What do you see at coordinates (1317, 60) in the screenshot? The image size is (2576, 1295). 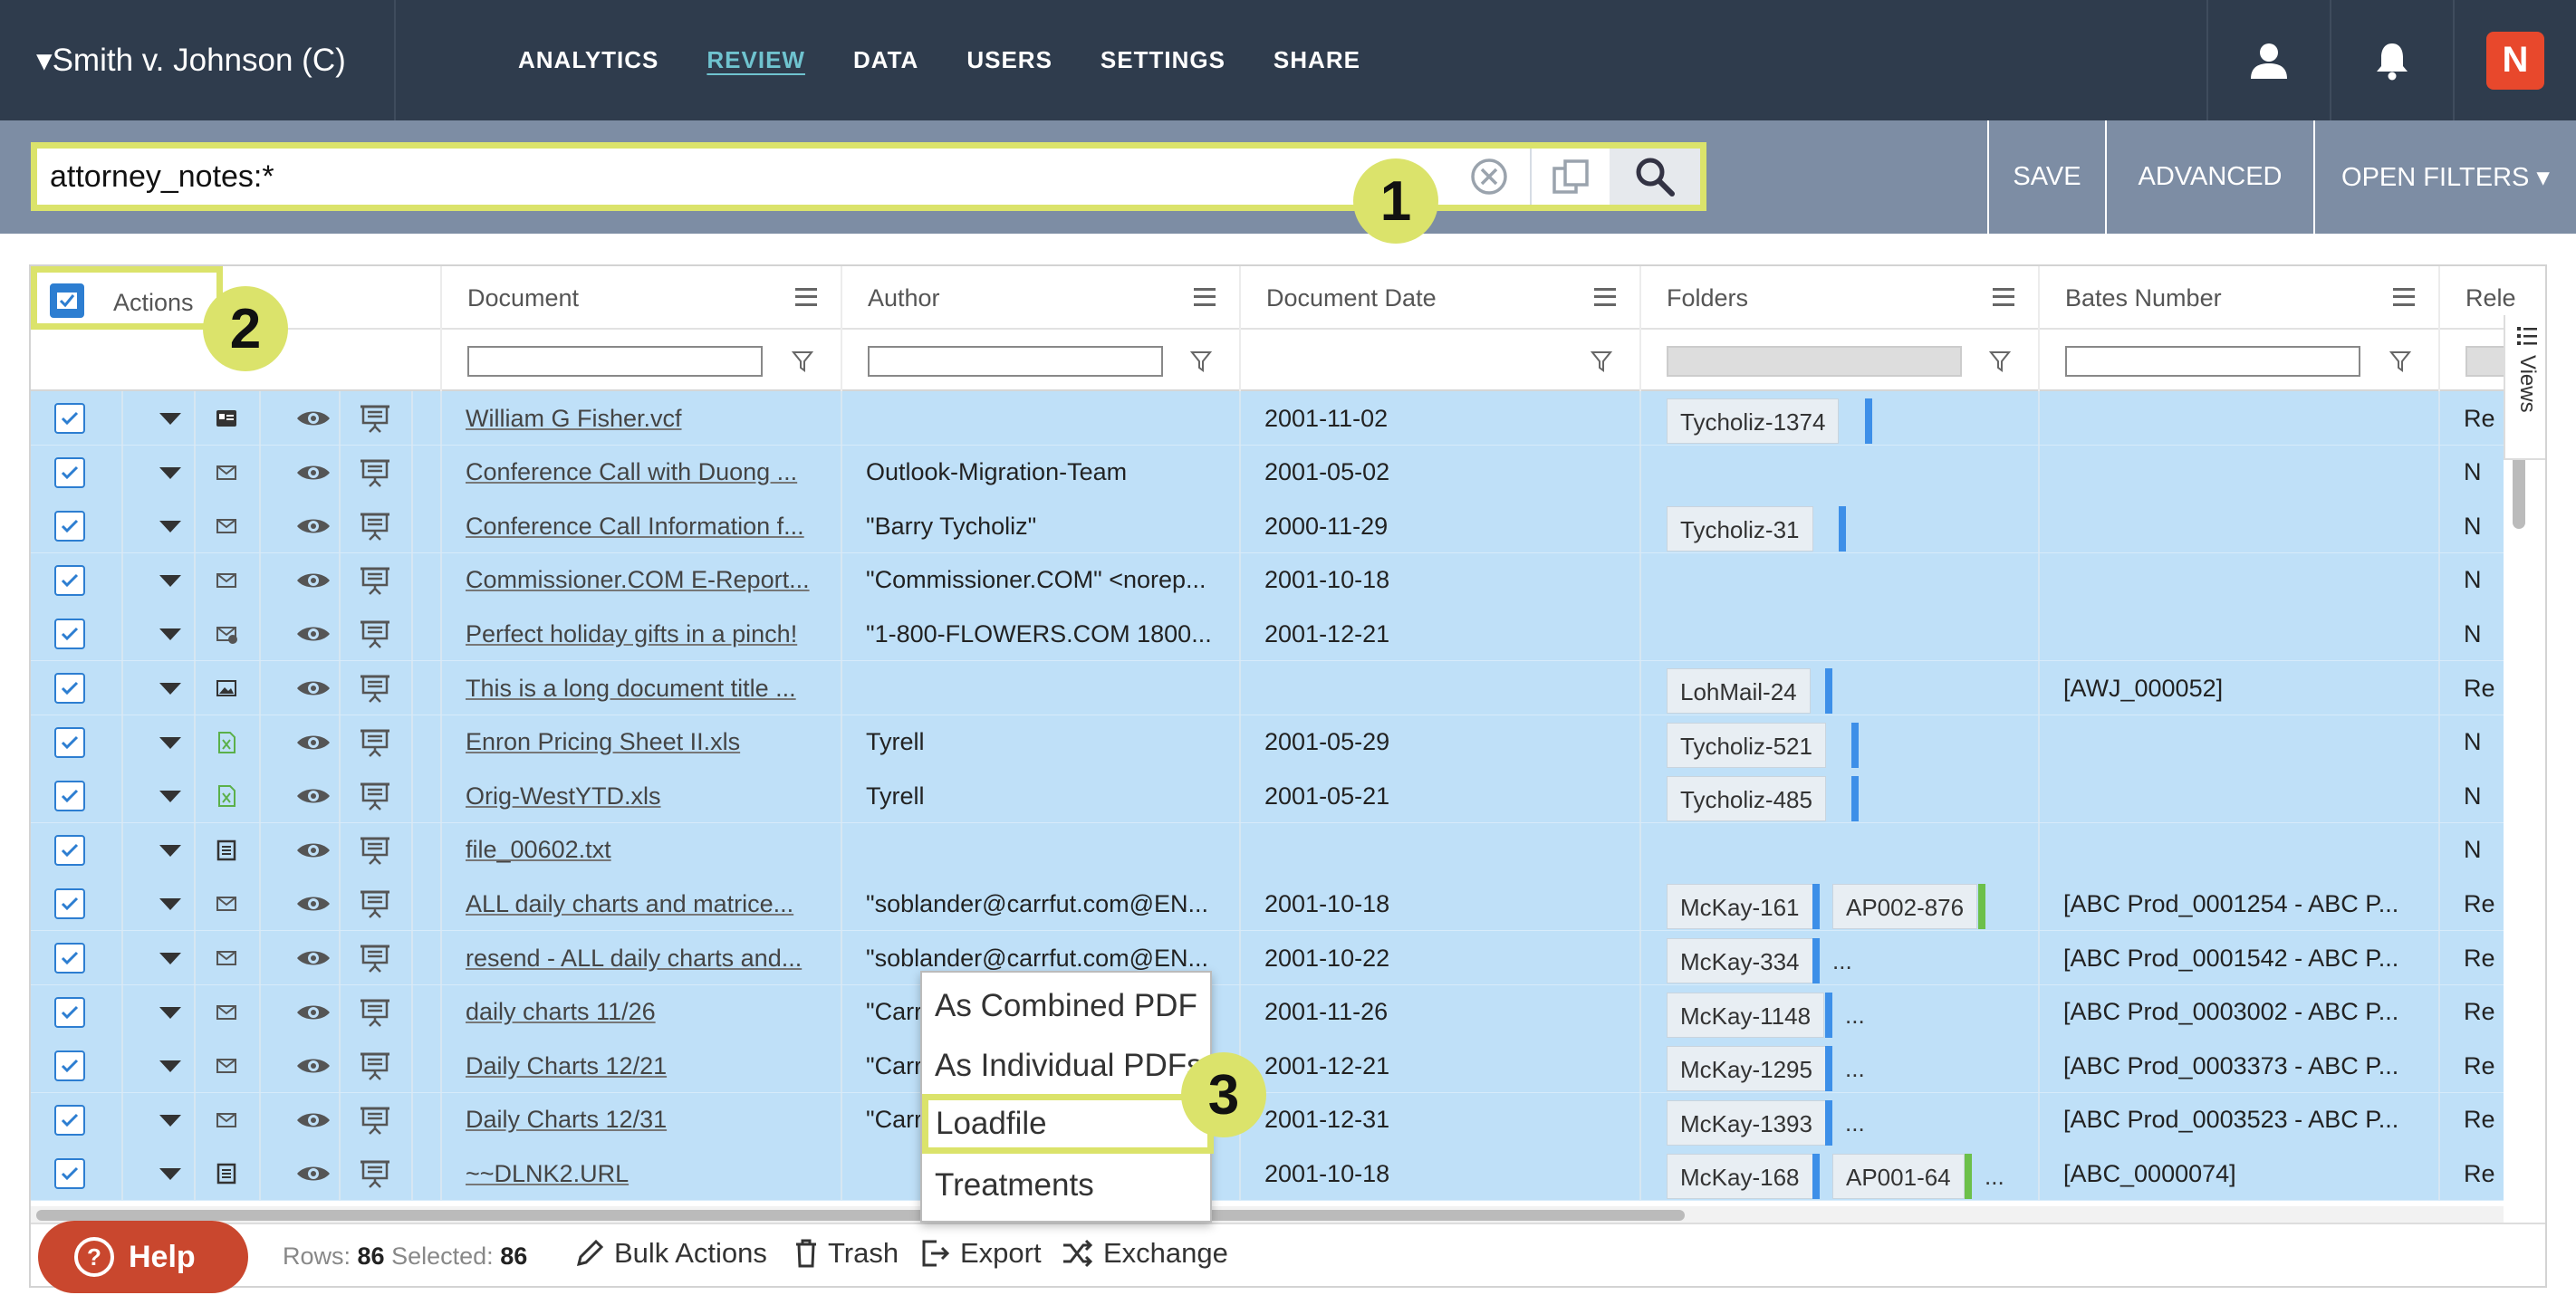 I see `nav-share: SHARE` at bounding box center [1317, 60].